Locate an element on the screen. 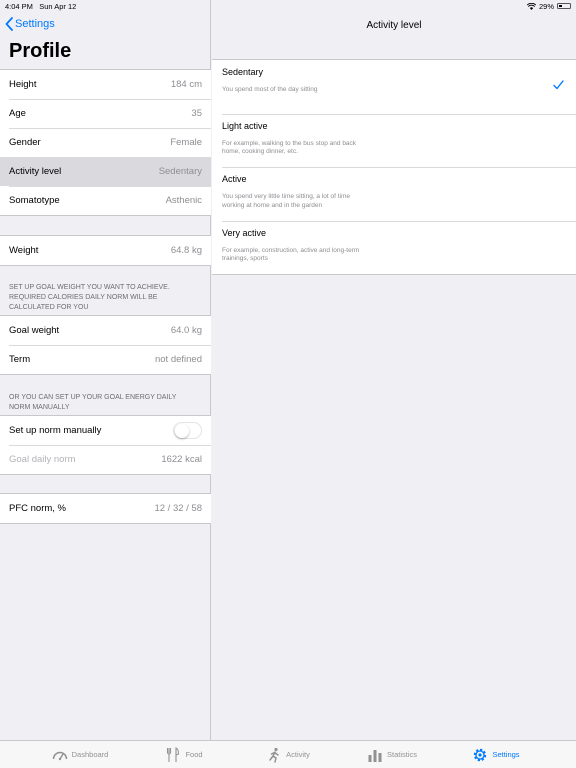 The image size is (576, 768). tab-label: Statistics is located at coordinates (401, 754).